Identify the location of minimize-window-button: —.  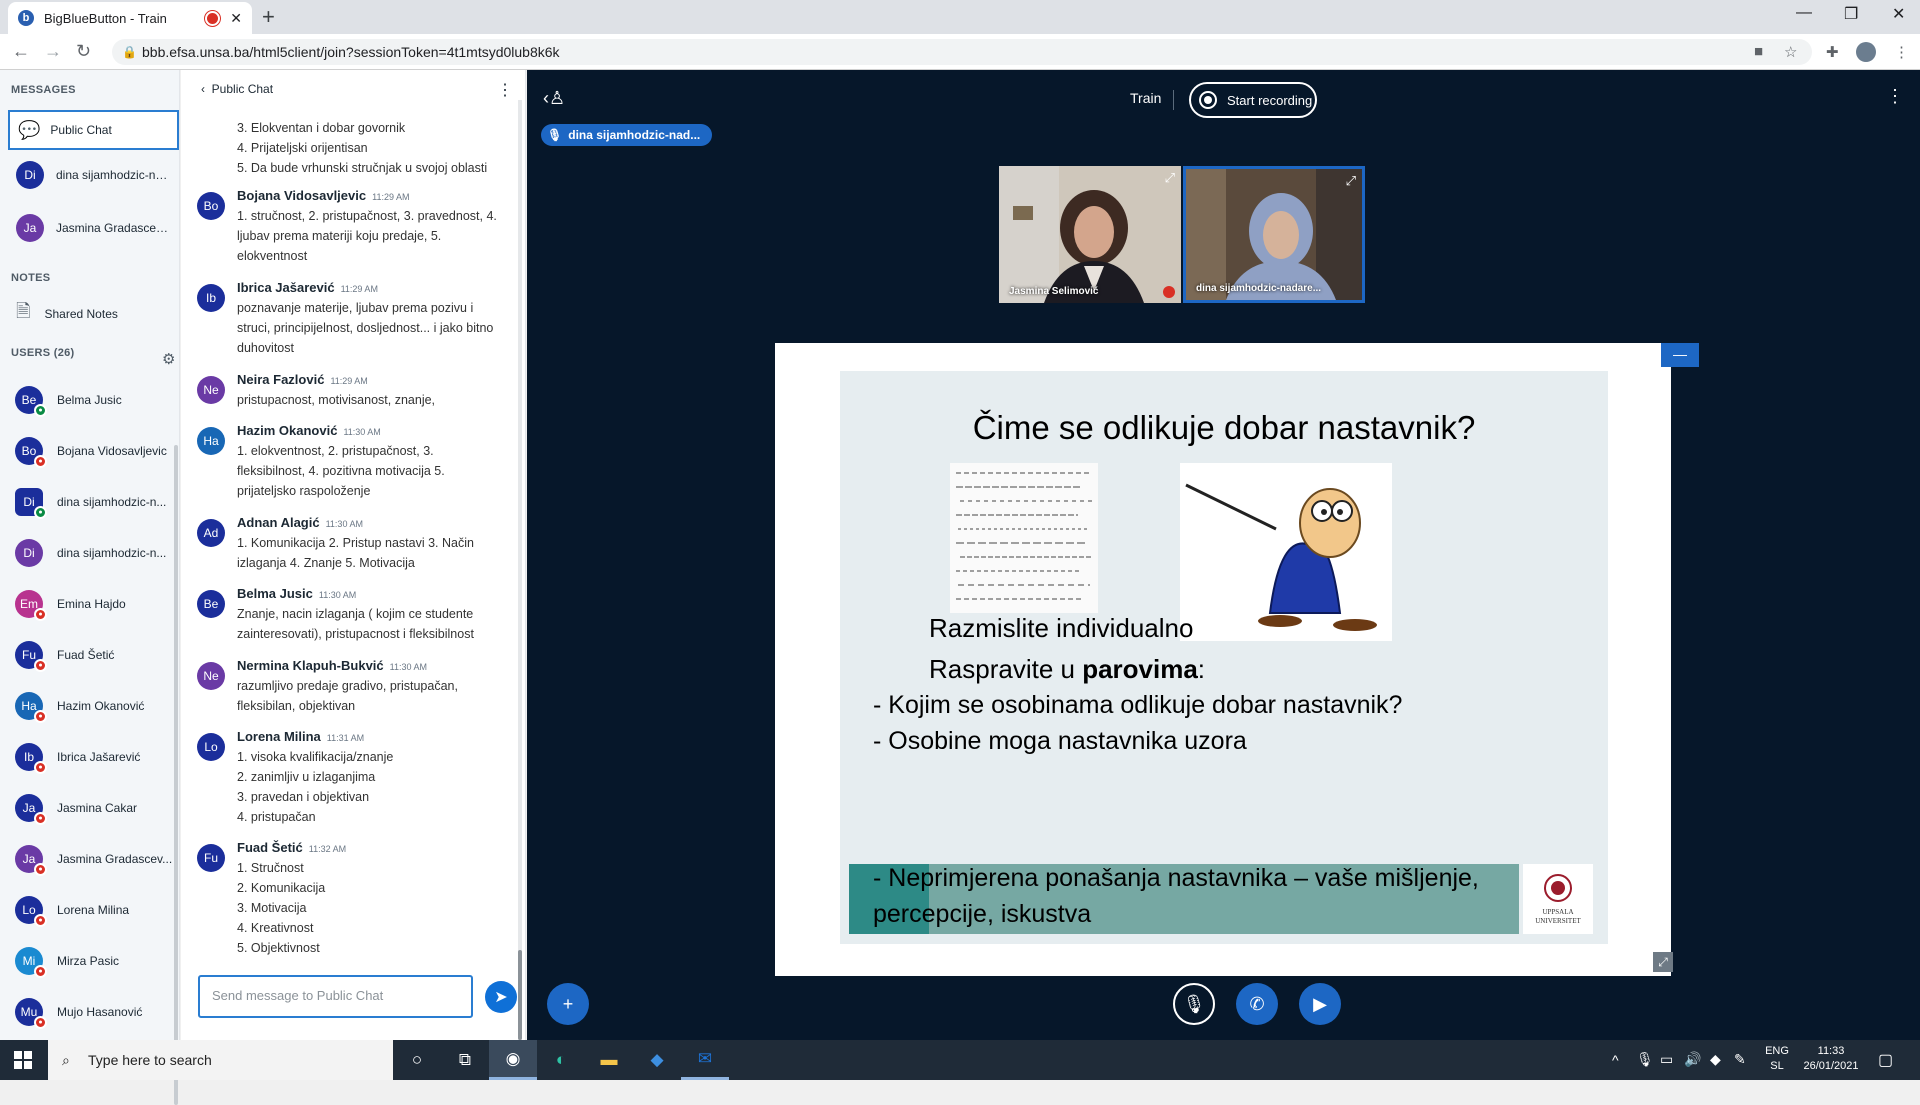
(1804, 13).